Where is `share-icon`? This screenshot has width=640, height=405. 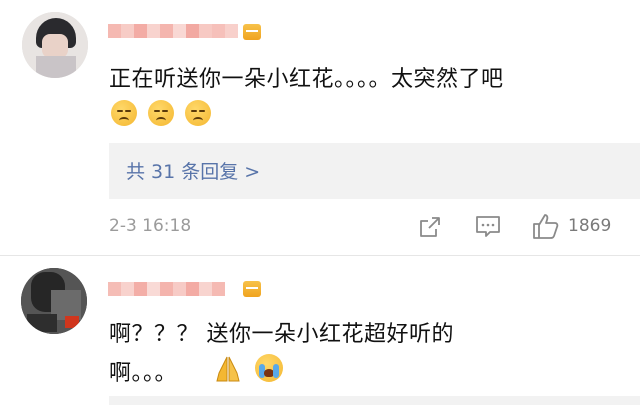
share-icon is located at coordinates (430, 227).